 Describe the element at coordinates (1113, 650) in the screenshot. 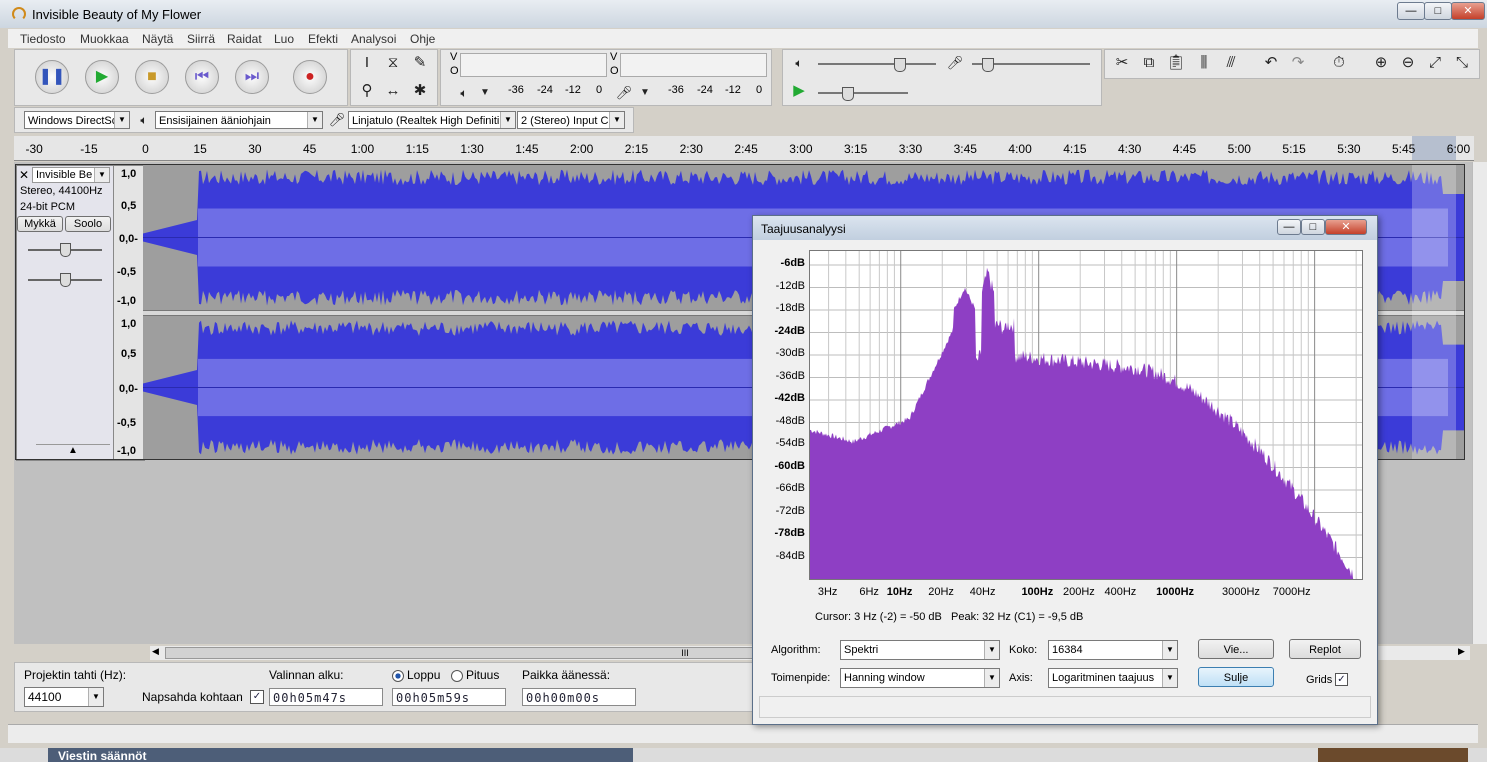

I see `size-select: 16384 ▼` at that location.